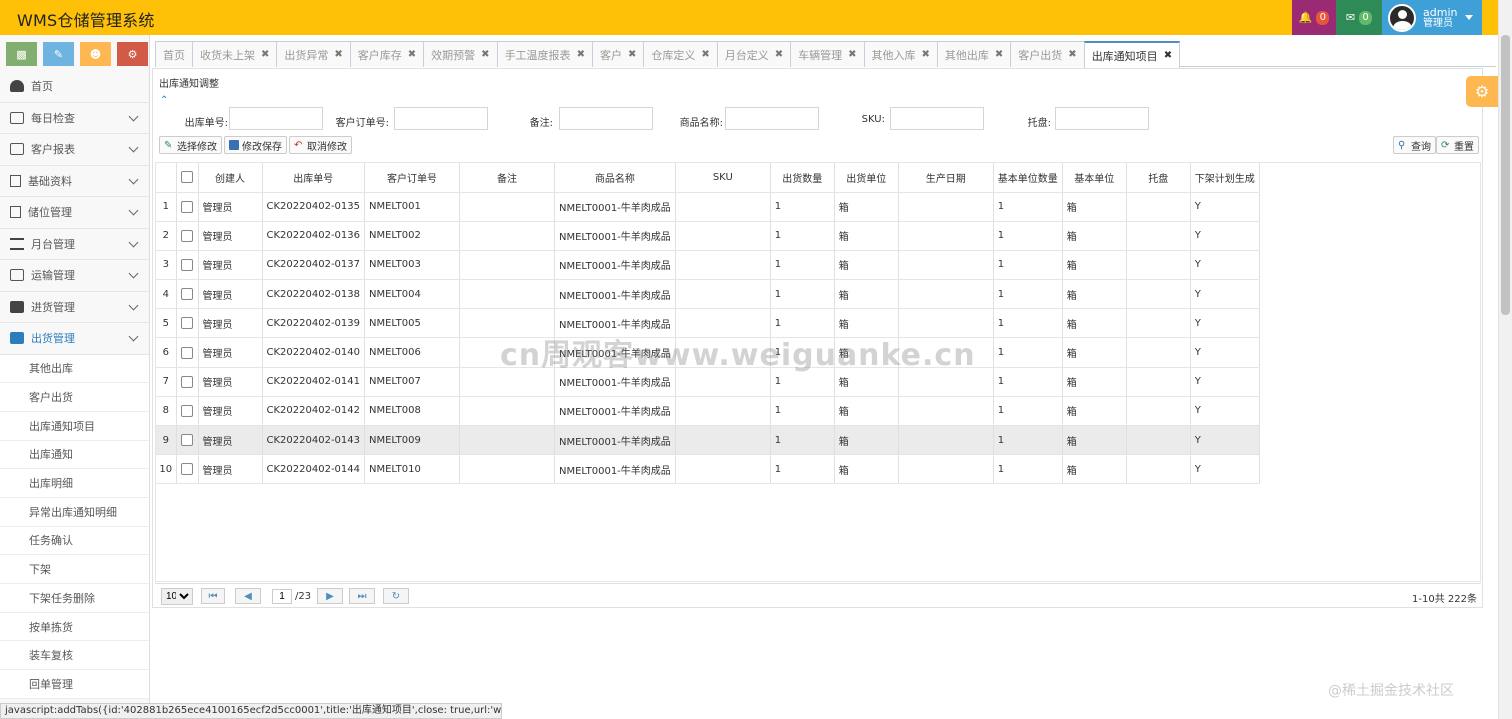 The height and width of the screenshot is (719, 1512). What do you see at coordinates (827, 54) in the screenshot?
I see `tab-9: 车辆管理 ✖` at bounding box center [827, 54].